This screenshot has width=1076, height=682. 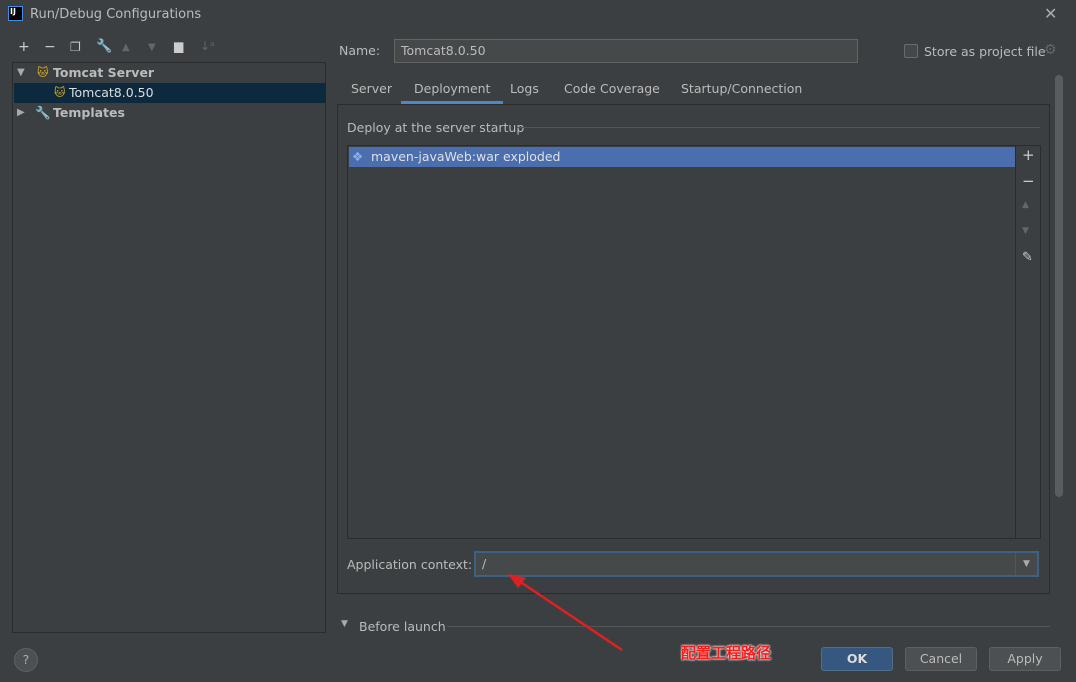 What do you see at coordinates (565, 613) in the screenshot?
I see `annotation-arrow` at bounding box center [565, 613].